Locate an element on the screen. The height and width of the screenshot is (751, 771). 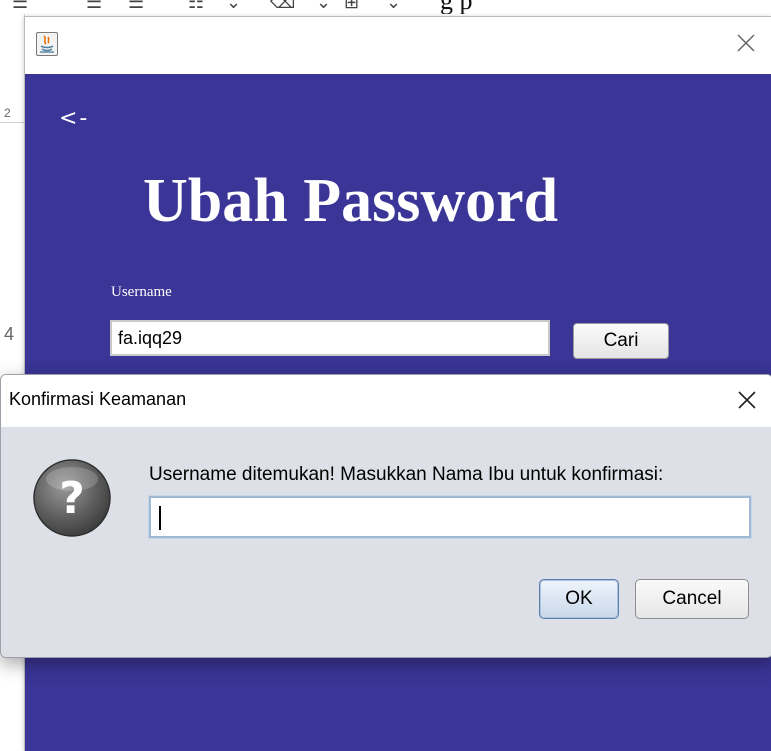
table-icon: ⊞ is located at coordinates (351, 6).